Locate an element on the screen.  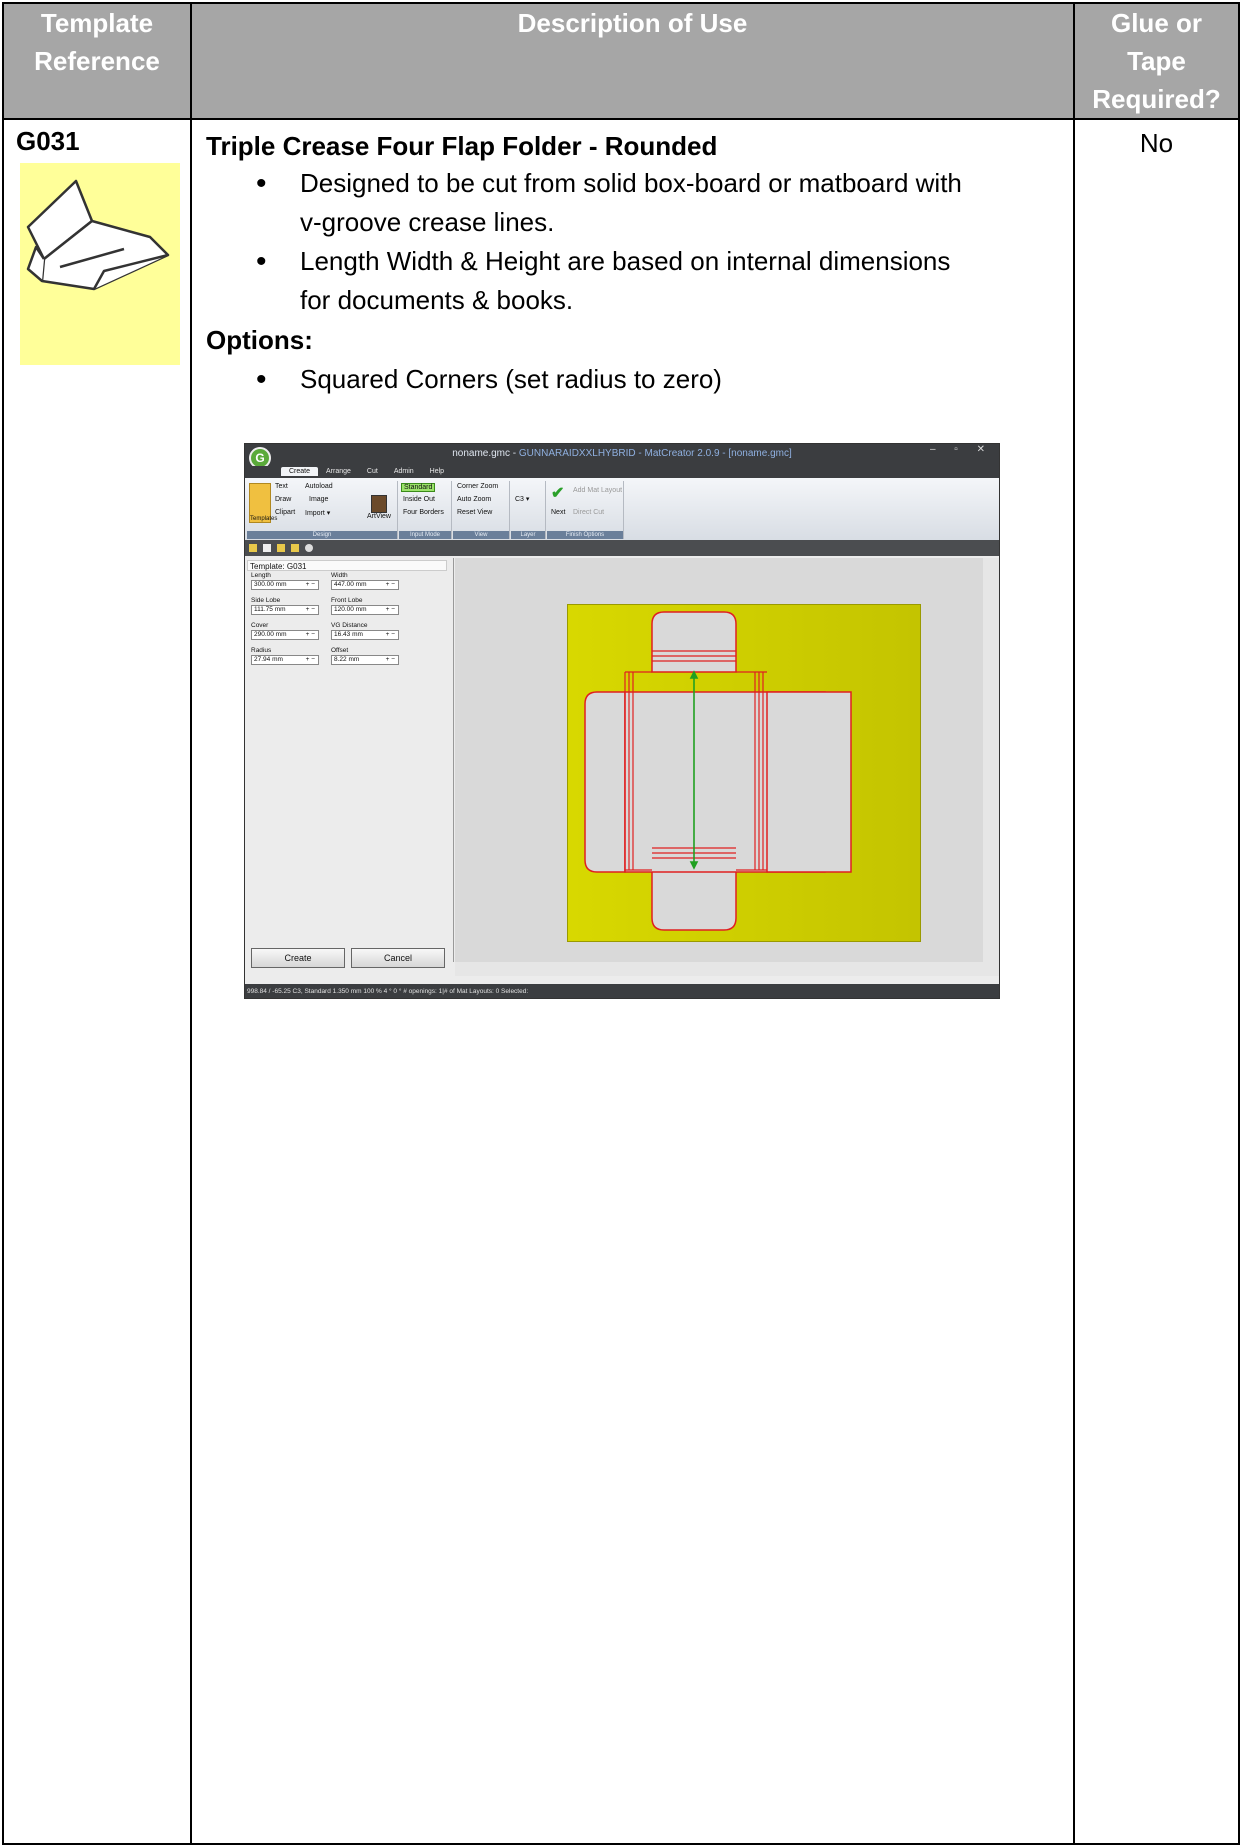
cover-input: 290.00 mm + − is located at coordinates (285, 635).